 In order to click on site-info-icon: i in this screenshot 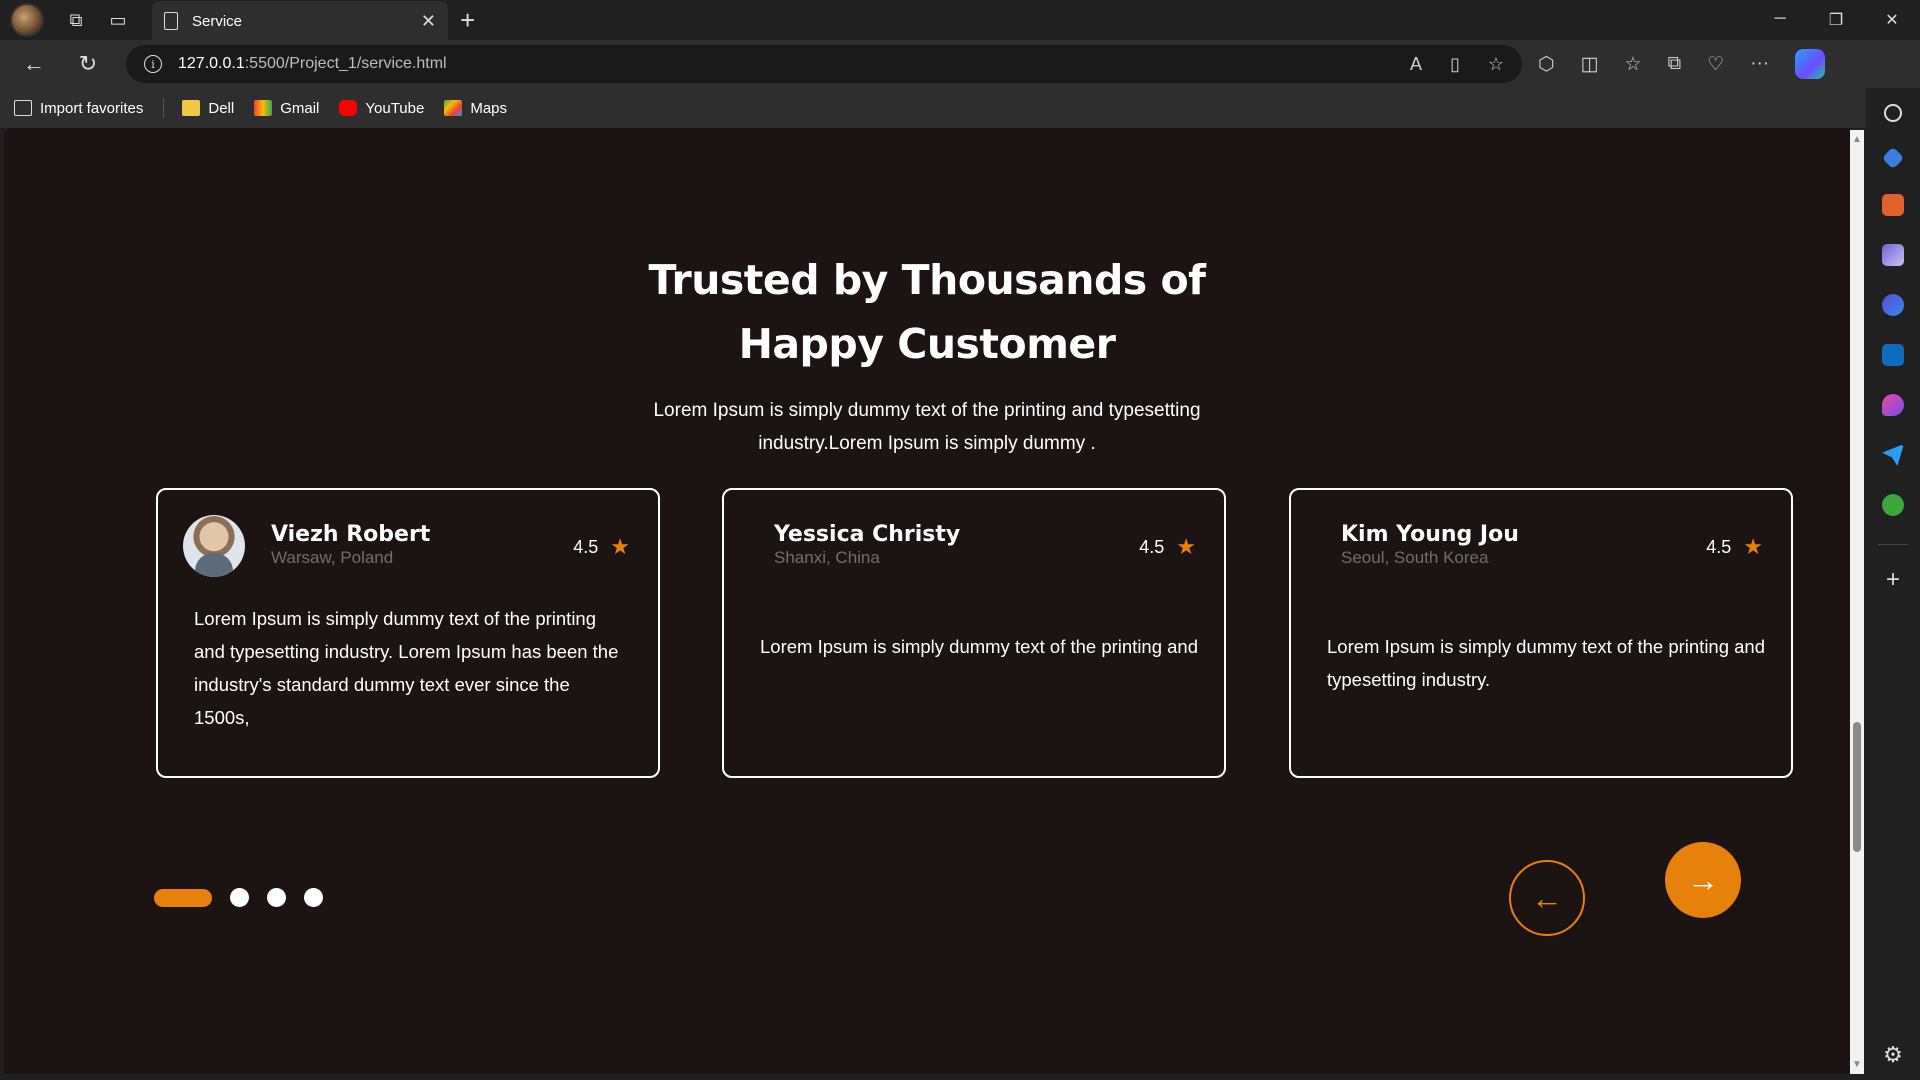, I will do `click(153, 64)`.